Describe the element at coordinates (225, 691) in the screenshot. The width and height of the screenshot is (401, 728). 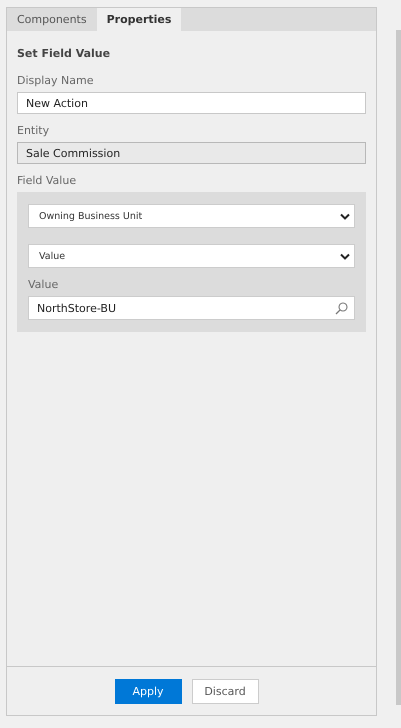
I see `discard-button: Discard` at that location.